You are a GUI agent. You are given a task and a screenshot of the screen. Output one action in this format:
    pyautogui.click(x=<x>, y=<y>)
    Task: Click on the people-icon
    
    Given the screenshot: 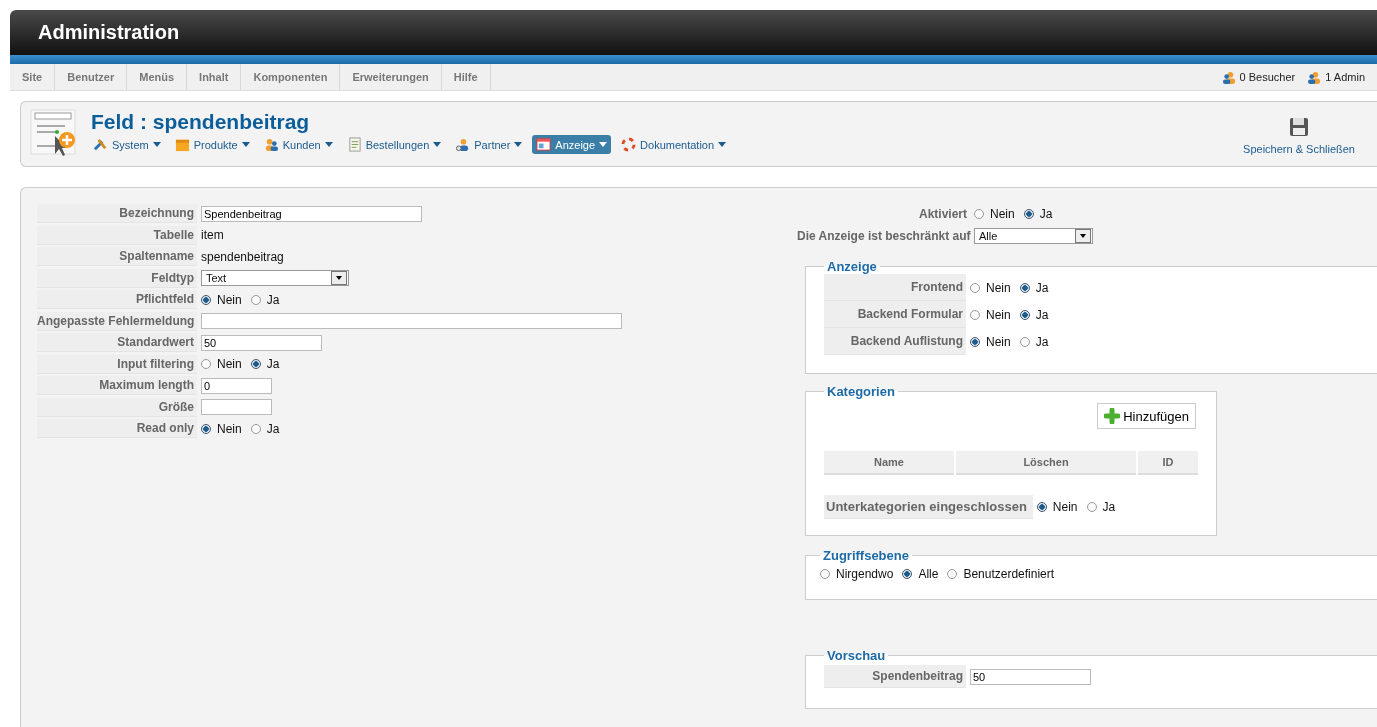 What is the action you would take?
    pyautogui.click(x=271, y=144)
    